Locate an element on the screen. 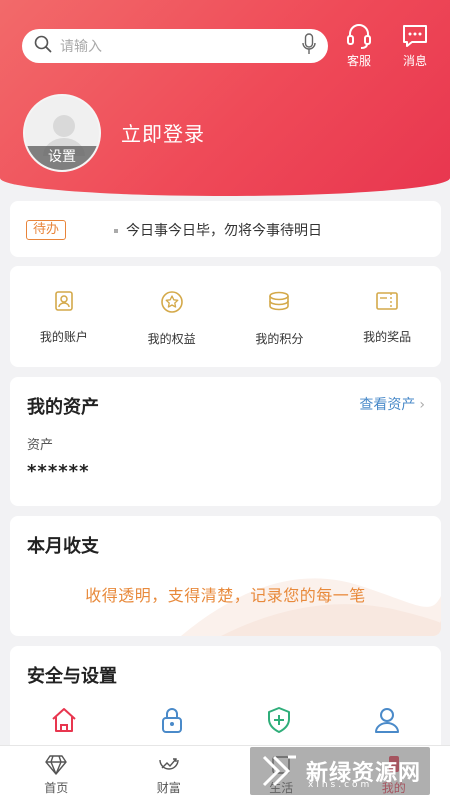 This screenshot has height=800, width=450. bullet-icon is located at coordinates (116, 231).